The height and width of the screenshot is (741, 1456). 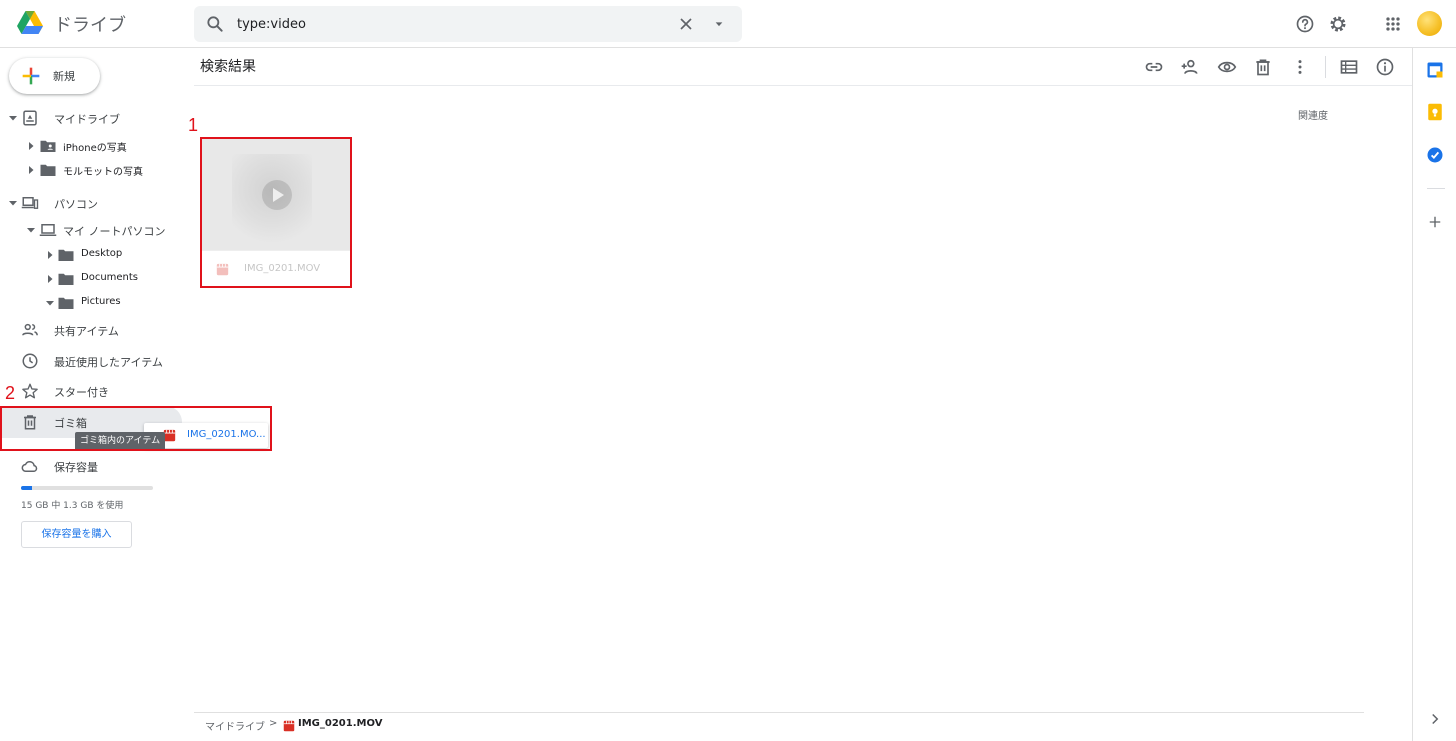 I want to click on calendar-icon, so click(x=1435, y=70).